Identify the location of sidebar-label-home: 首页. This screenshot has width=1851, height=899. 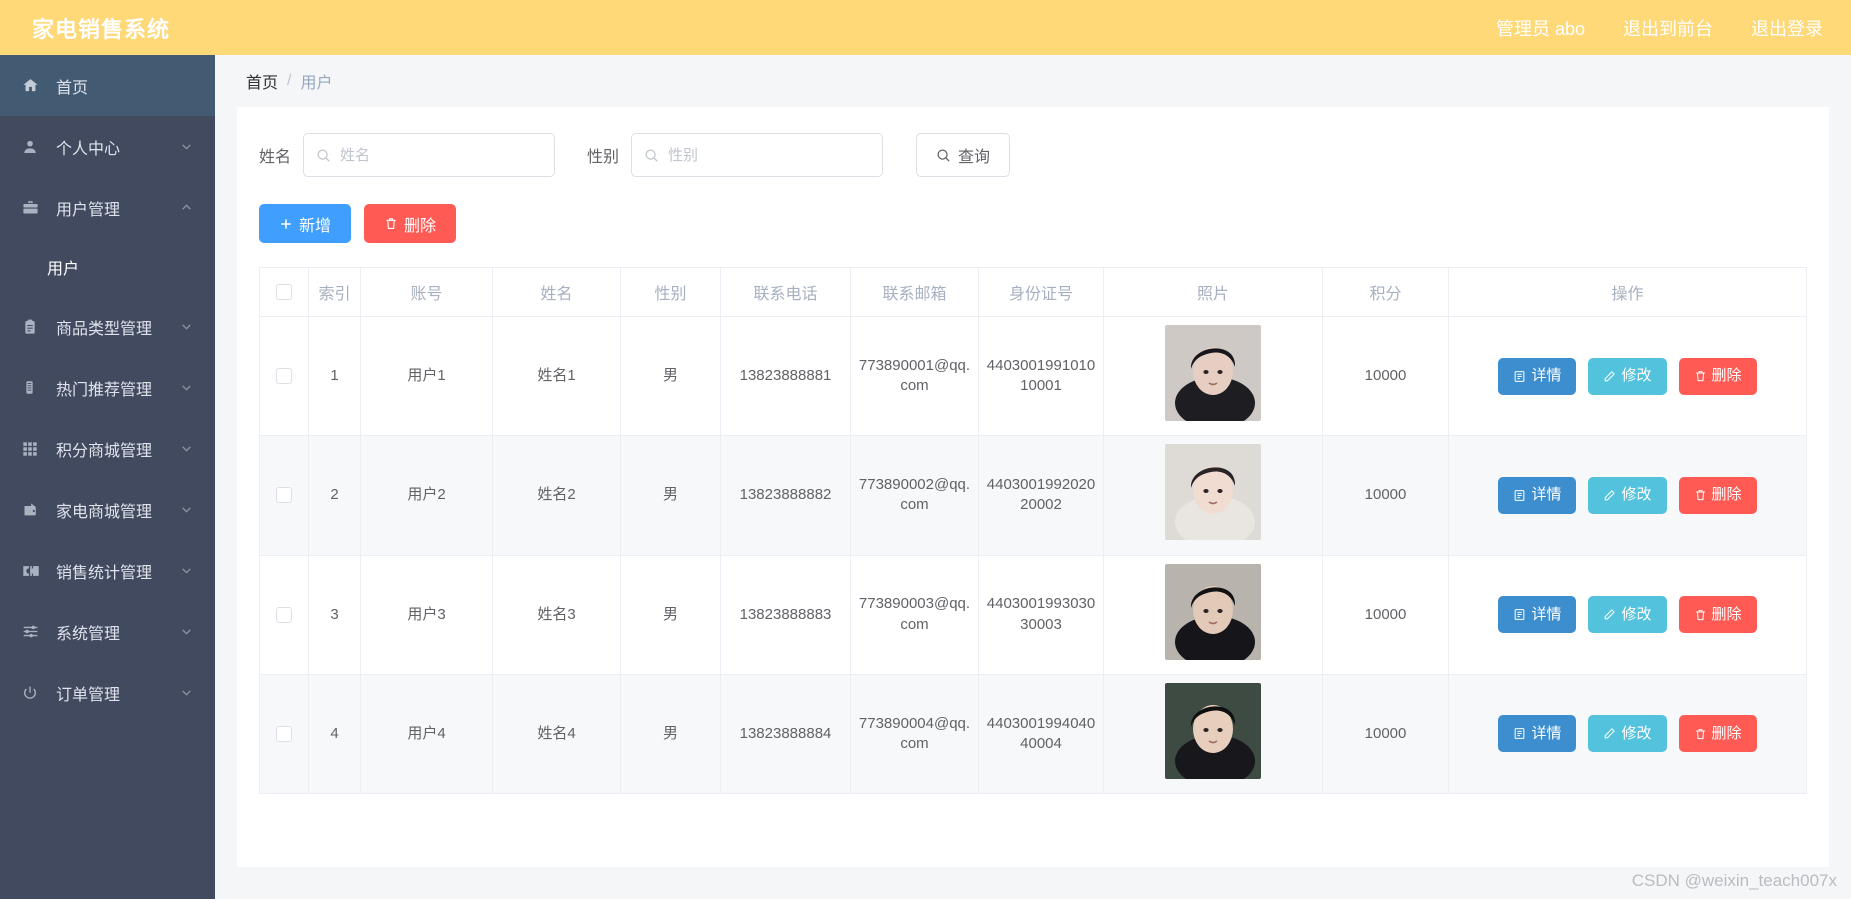
(72, 88).